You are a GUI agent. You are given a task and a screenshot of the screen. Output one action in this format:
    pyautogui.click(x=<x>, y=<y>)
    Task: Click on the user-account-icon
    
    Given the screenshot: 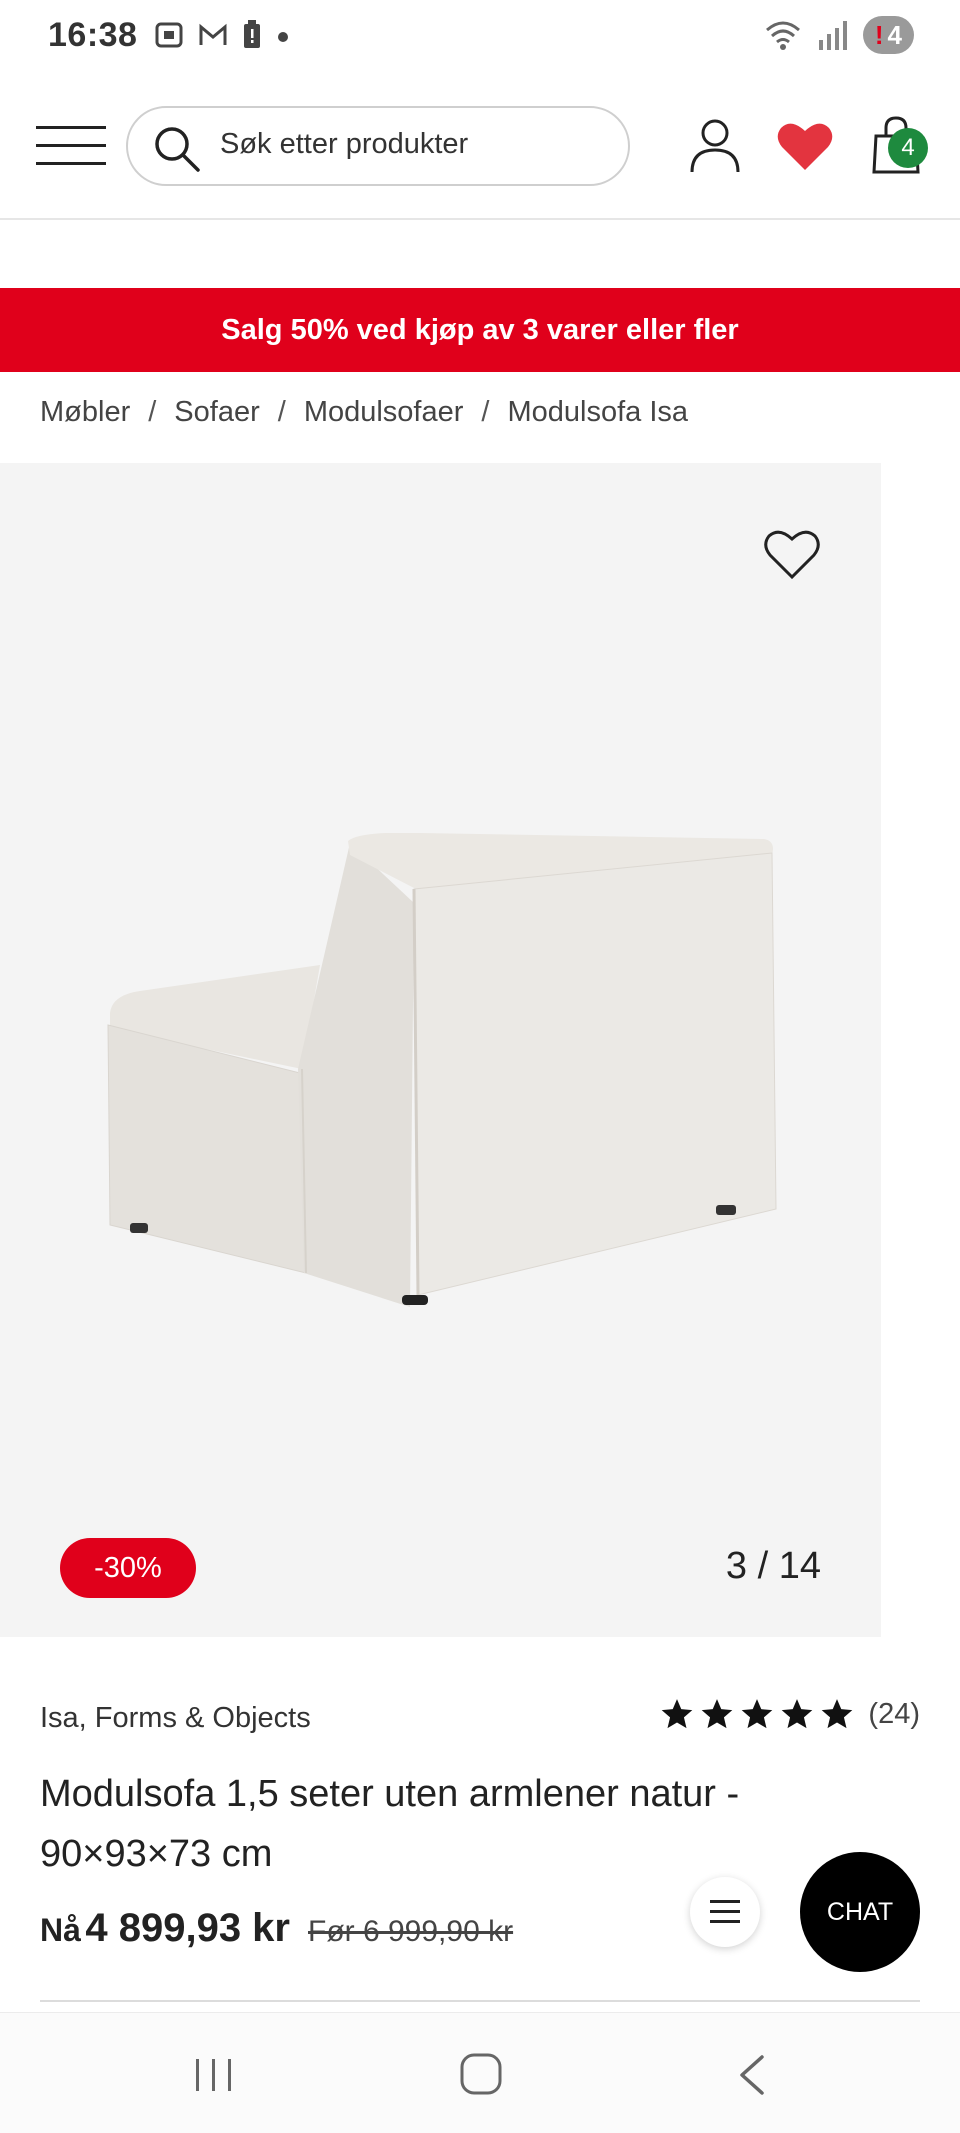 What is the action you would take?
    pyautogui.click(x=715, y=146)
    